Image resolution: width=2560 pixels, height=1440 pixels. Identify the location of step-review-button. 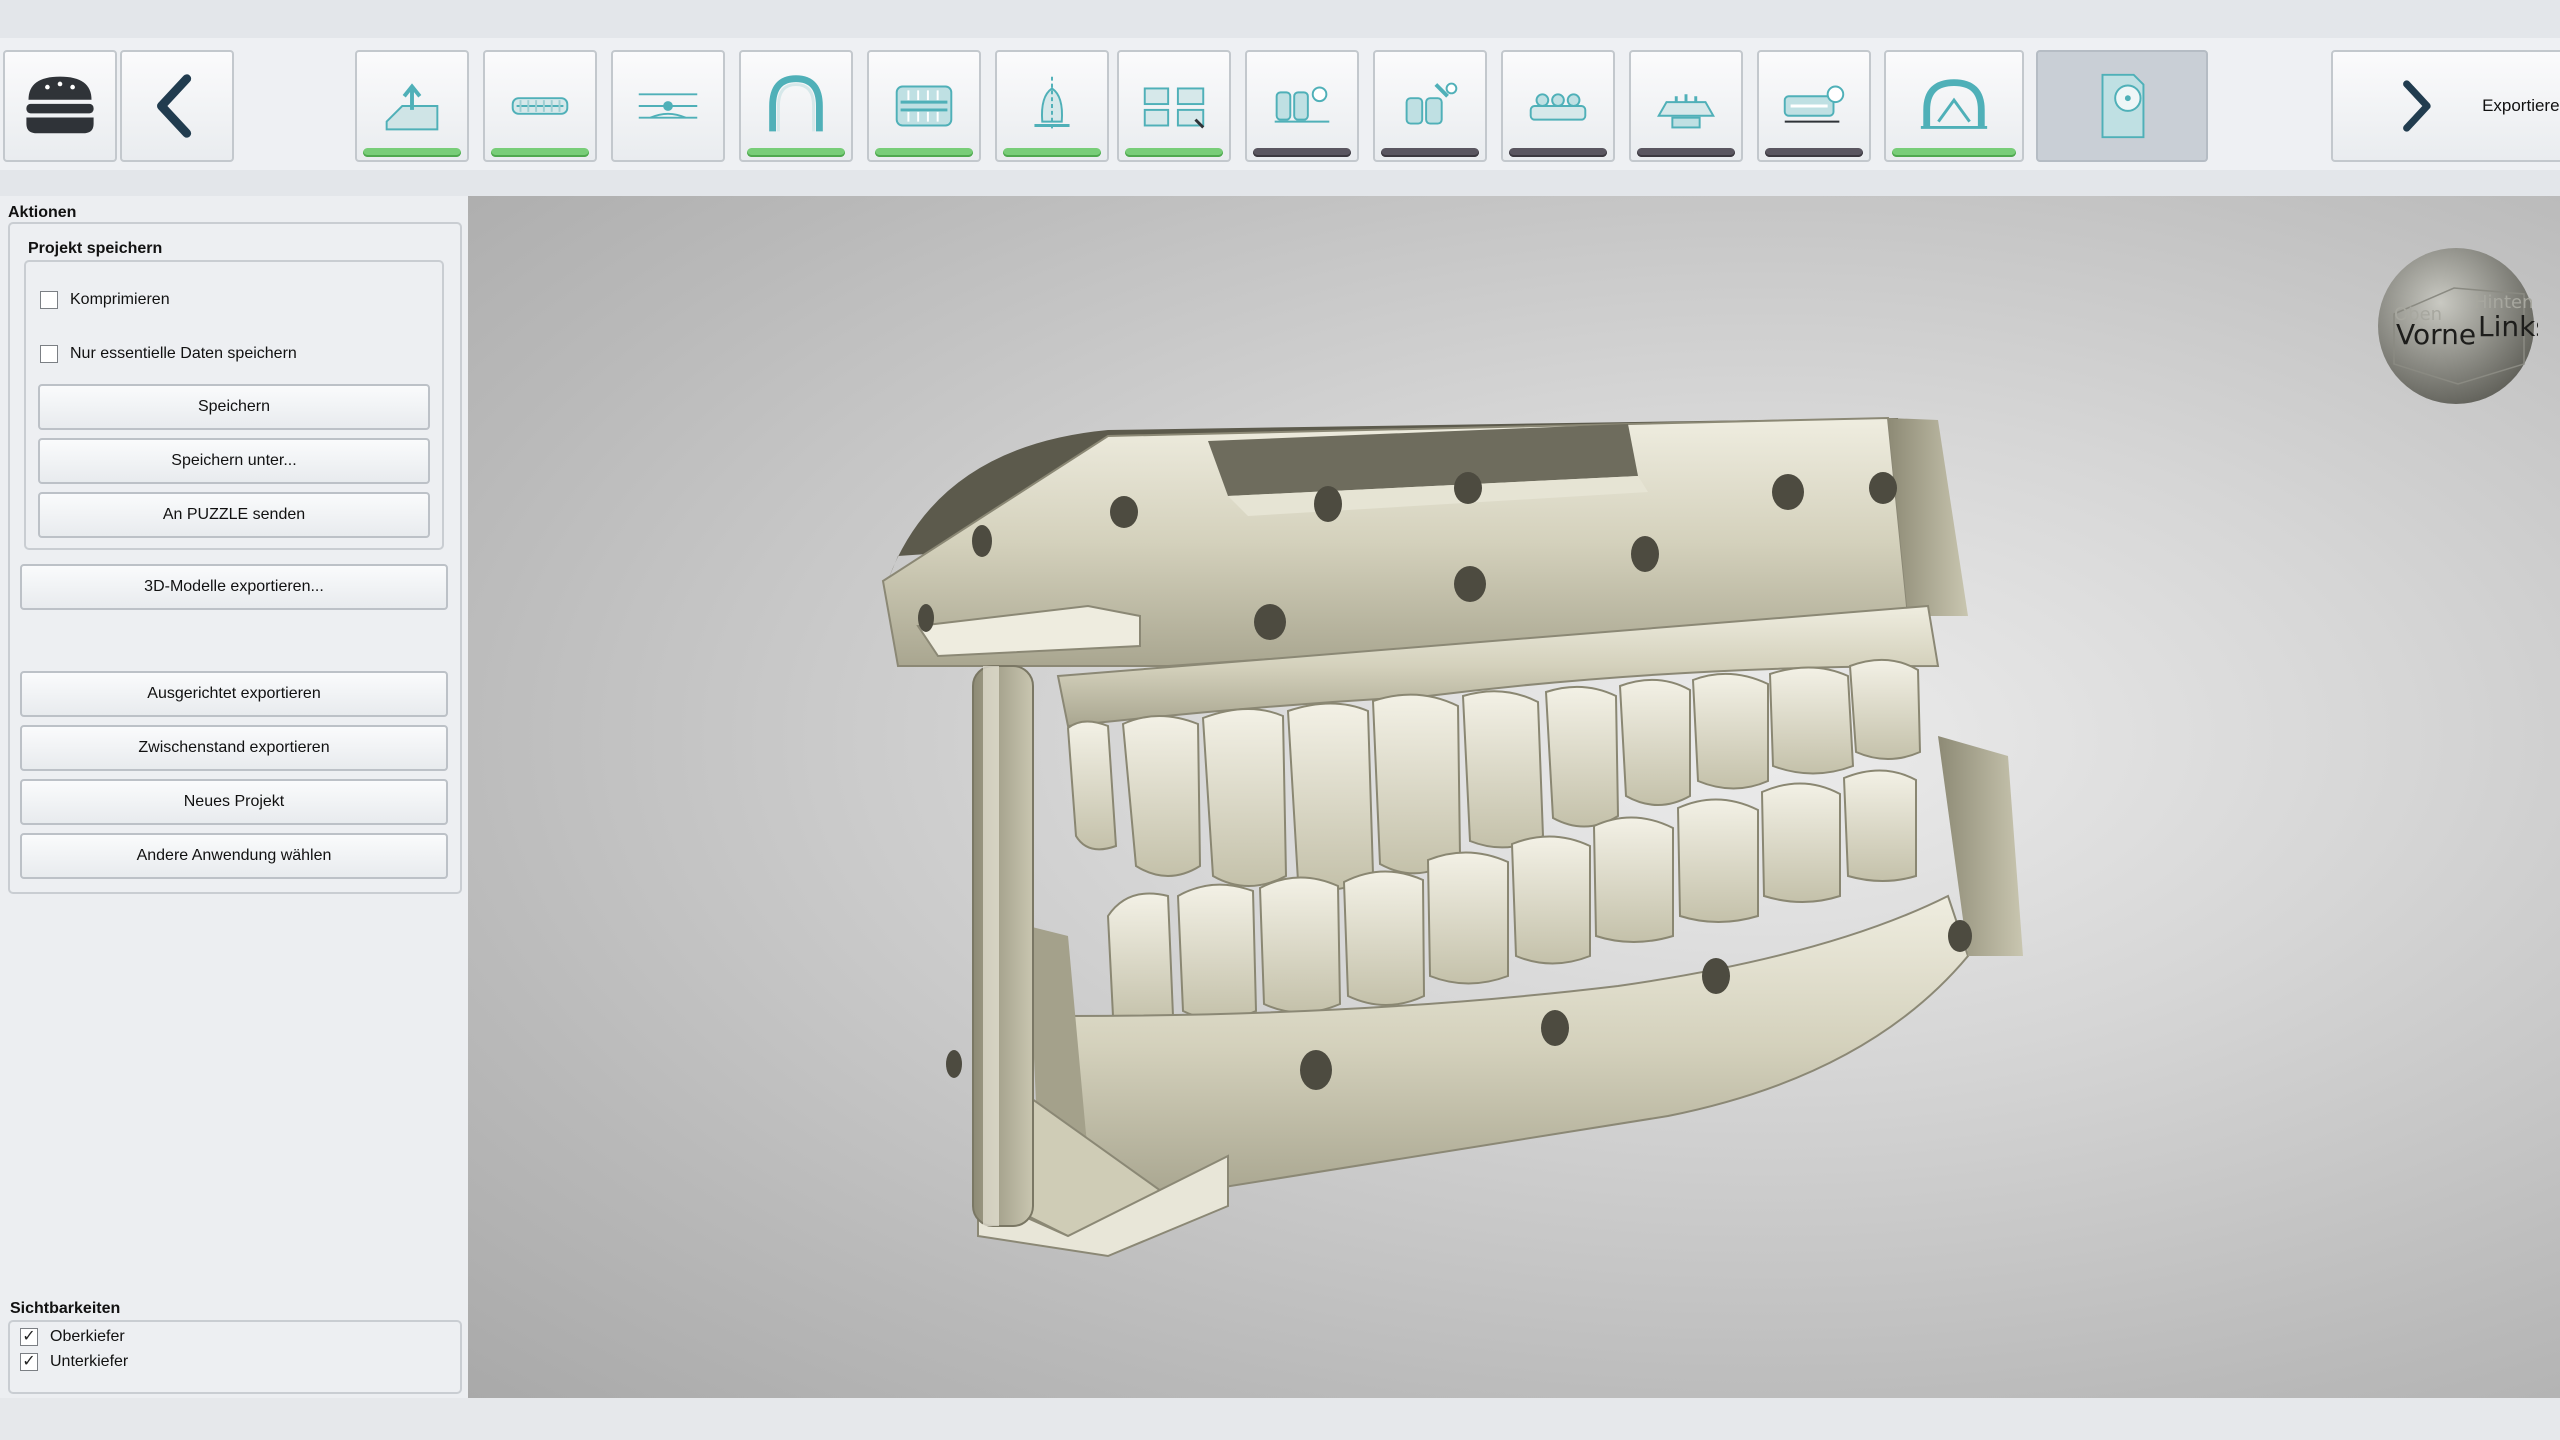
(1686, 106).